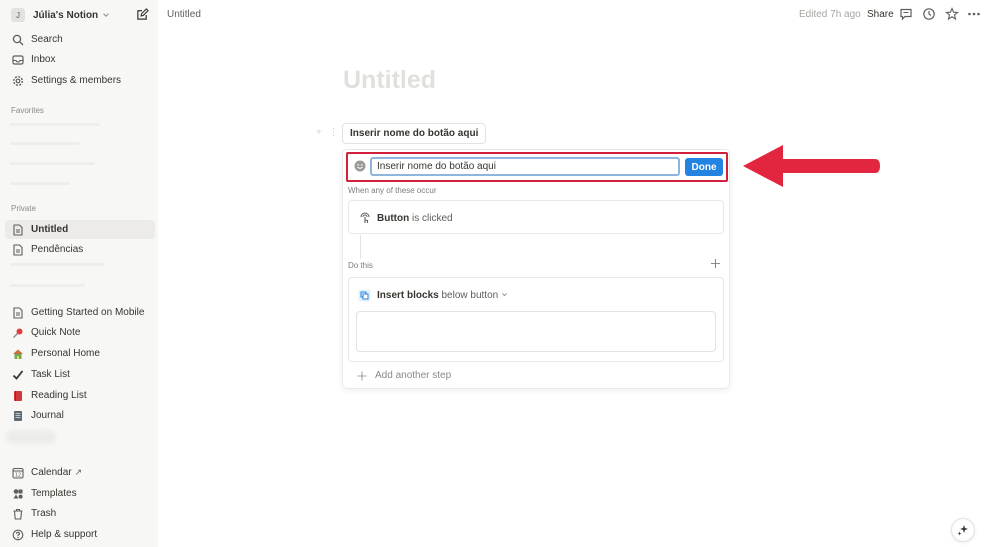 This screenshot has width=984, height=547. Describe the element at coordinates (389, 80) in the screenshot. I see `page-title: Untitled` at that location.